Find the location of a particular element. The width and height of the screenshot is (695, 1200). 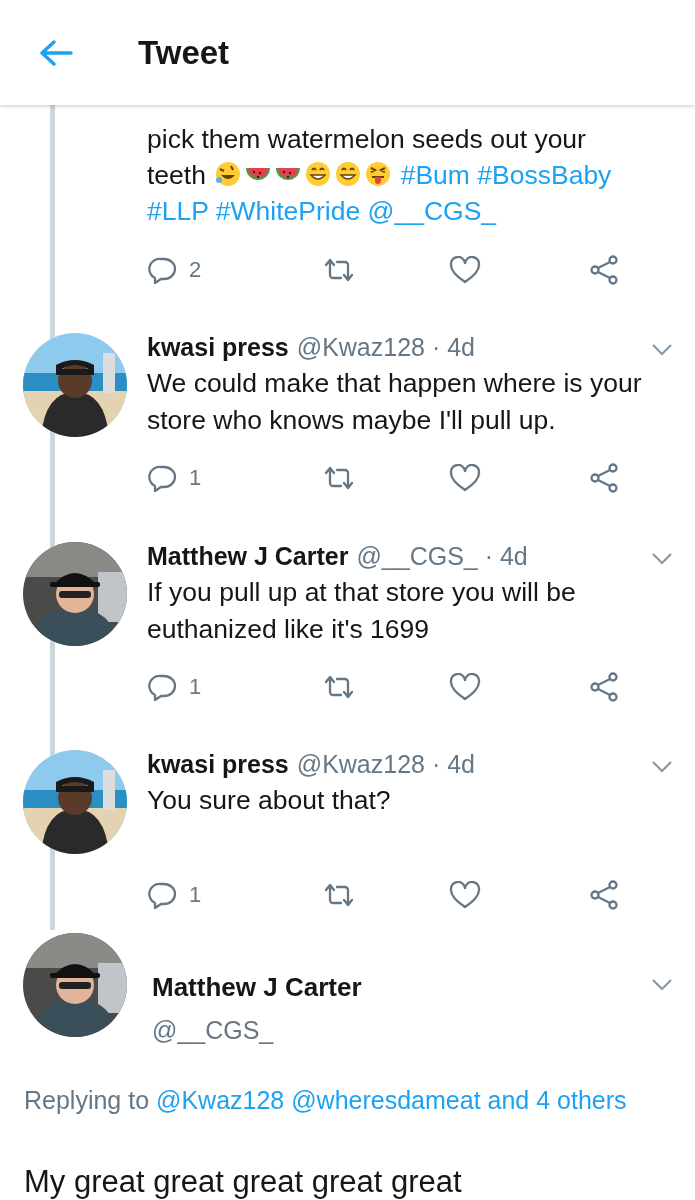

replying-label: Replying to is located at coordinates (87, 1100).